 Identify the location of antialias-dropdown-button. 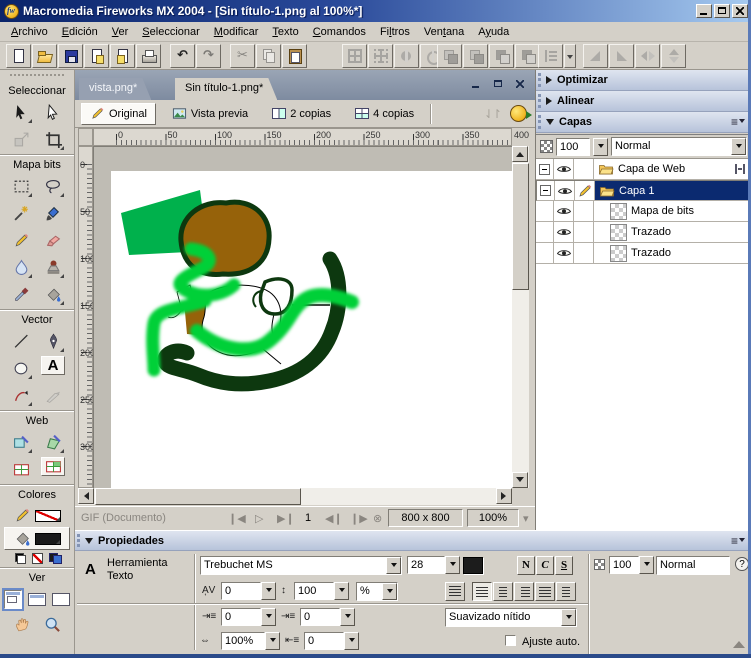
(568, 617).